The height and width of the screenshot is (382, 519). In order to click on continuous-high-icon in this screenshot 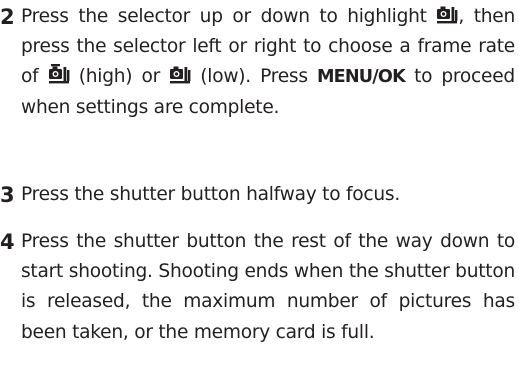, I will do `click(59, 74)`.